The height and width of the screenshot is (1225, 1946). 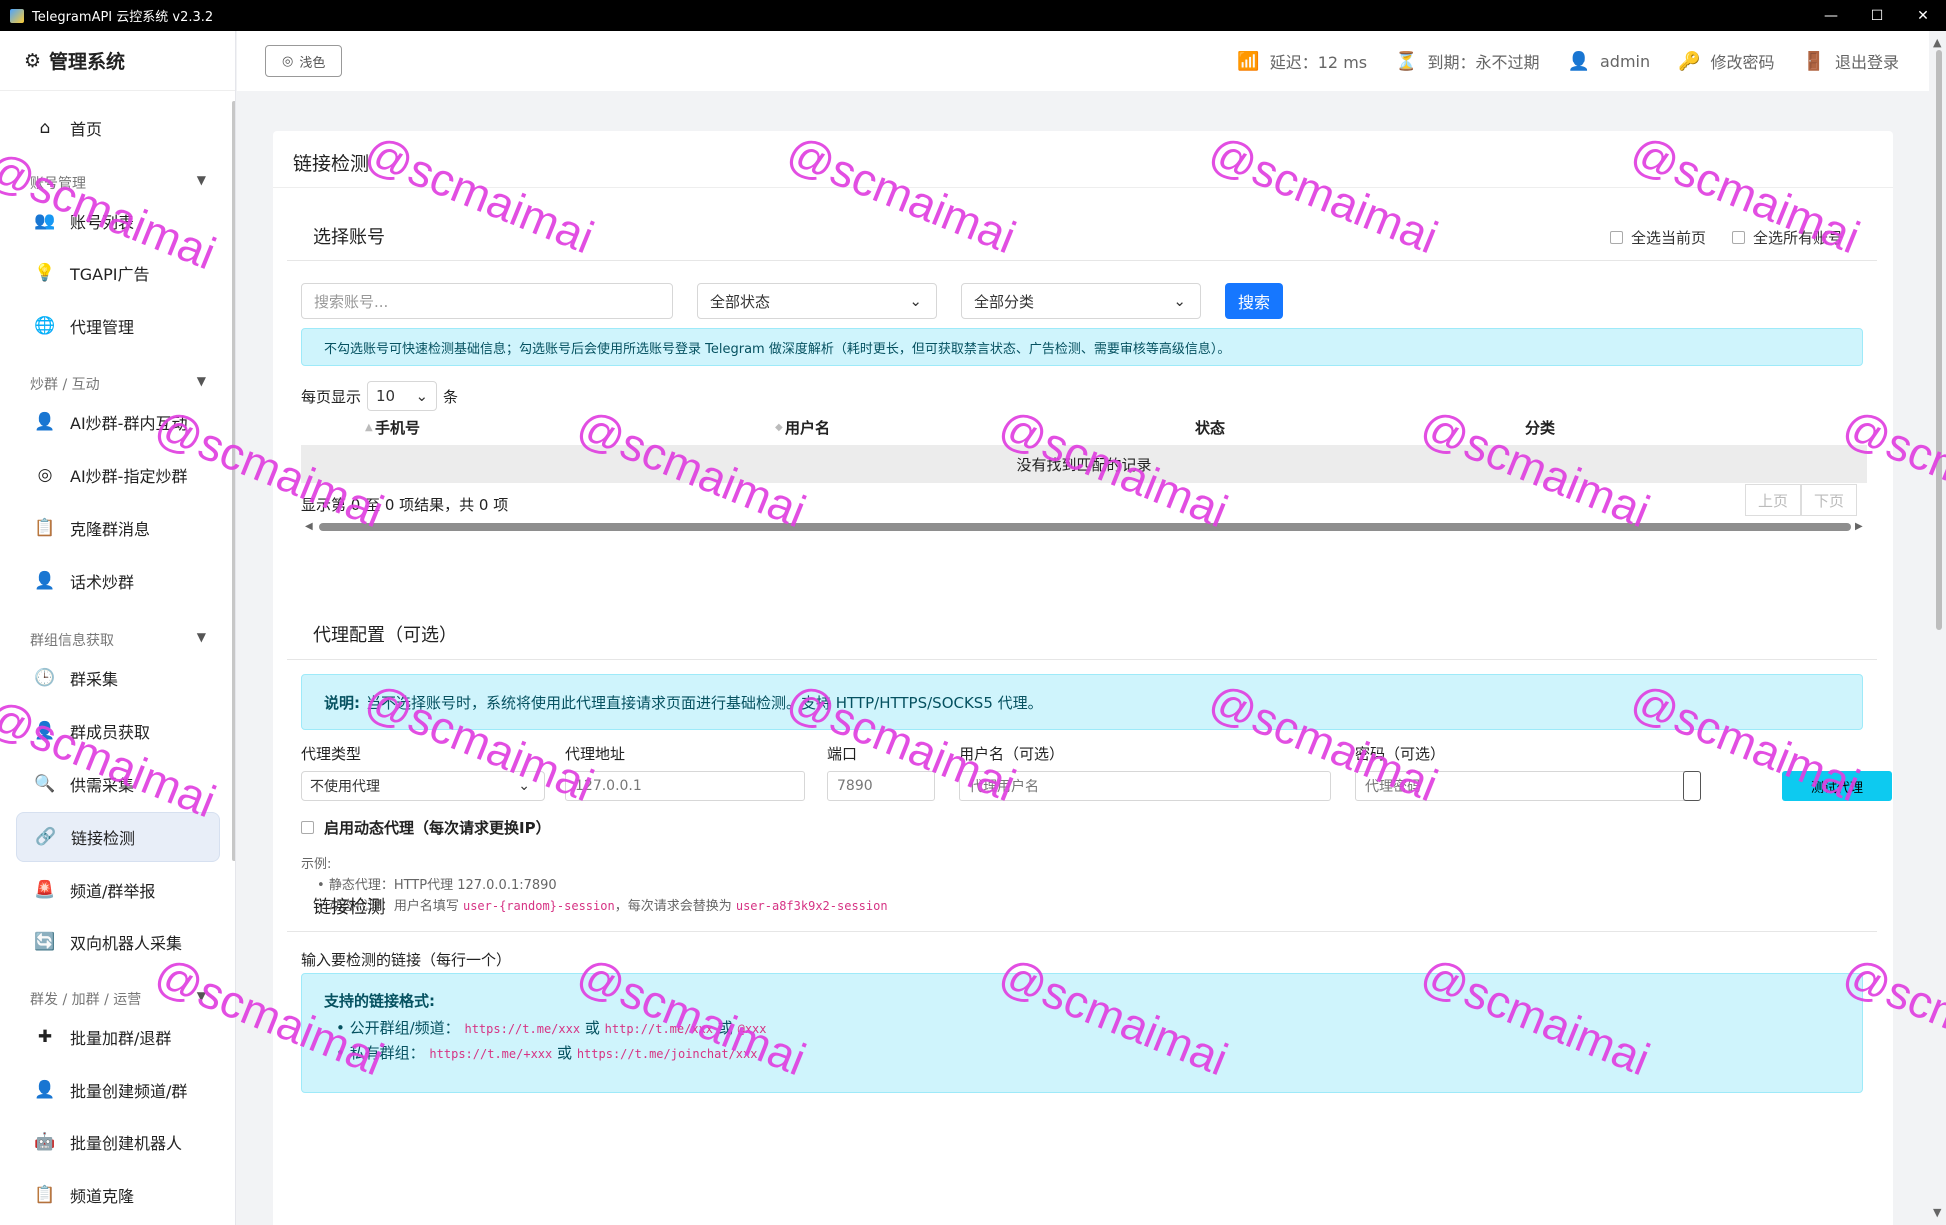 What do you see at coordinates (1726, 61) in the screenshot?
I see `change-password-link: 🔑 修改密码` at bounding box center [1726, 61].